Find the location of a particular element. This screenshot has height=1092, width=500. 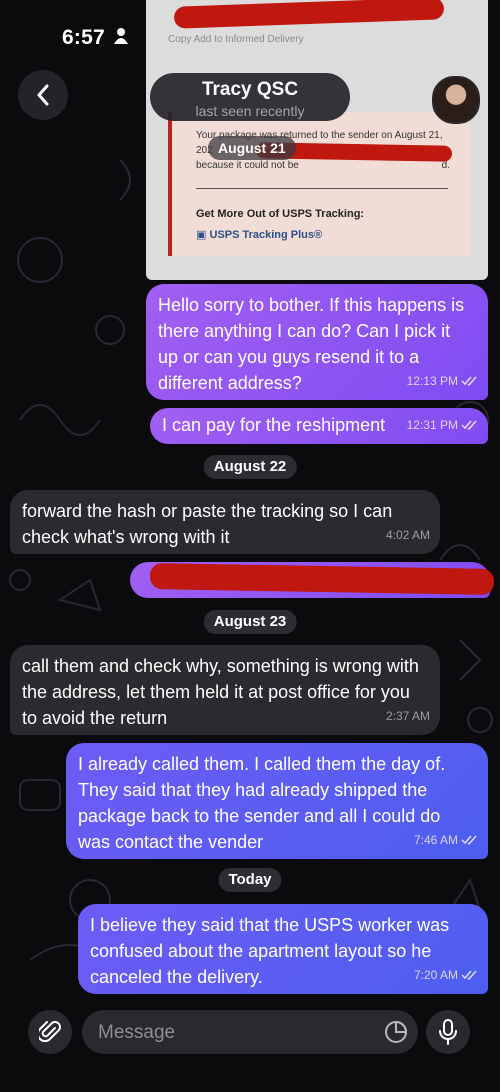

message-text: I can pay for the reshipment is located at coordinates (274, 425).